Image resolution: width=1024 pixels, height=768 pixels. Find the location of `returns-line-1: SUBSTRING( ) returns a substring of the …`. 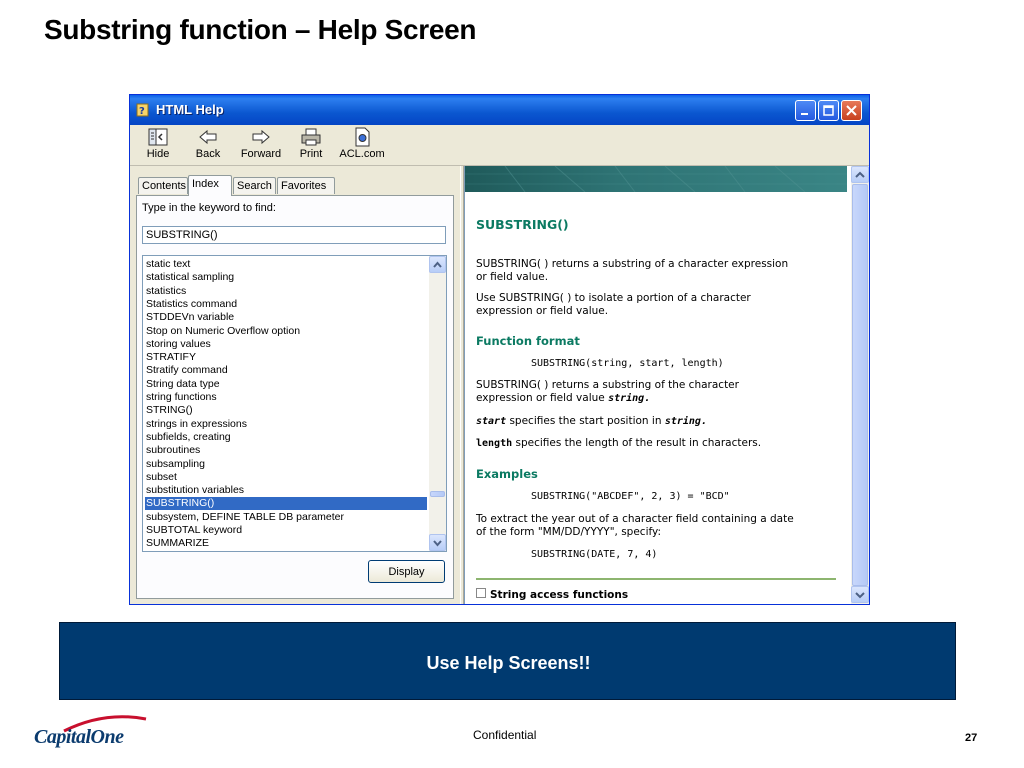

returns-line-1: SUBSTRING( ) returns a substring of the … is located at coordinates (607, 385).